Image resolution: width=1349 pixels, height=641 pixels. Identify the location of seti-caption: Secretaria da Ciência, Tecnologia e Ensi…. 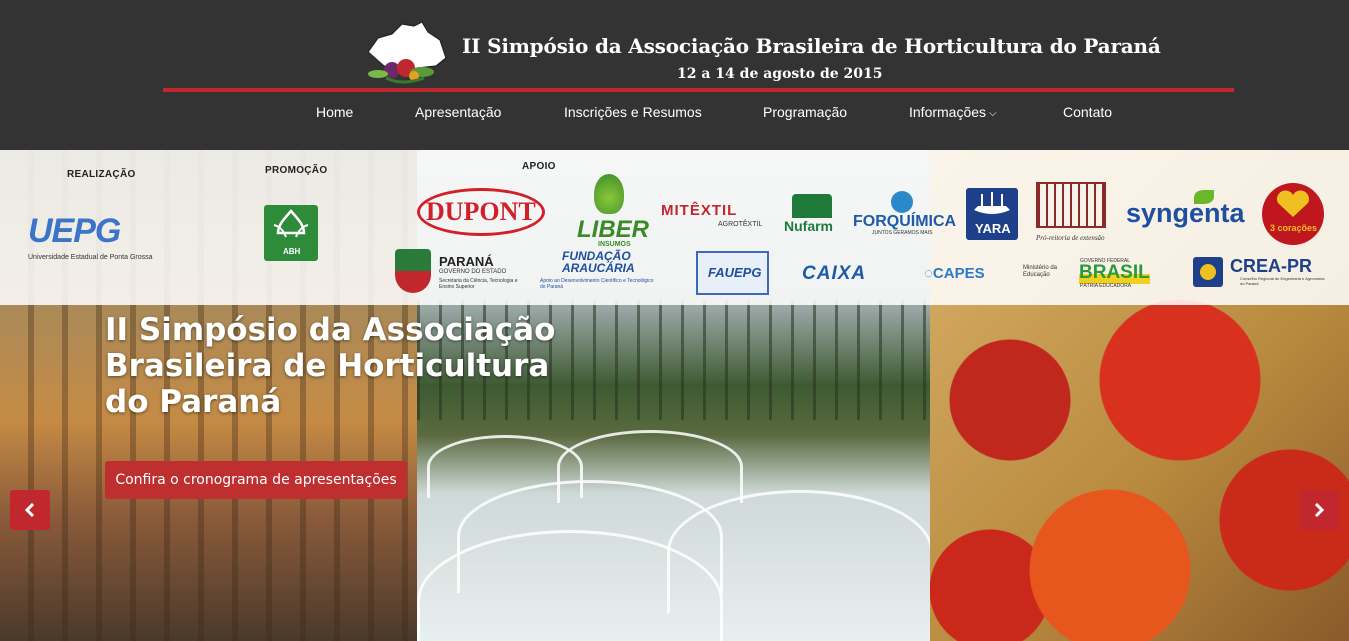
(478, 284).